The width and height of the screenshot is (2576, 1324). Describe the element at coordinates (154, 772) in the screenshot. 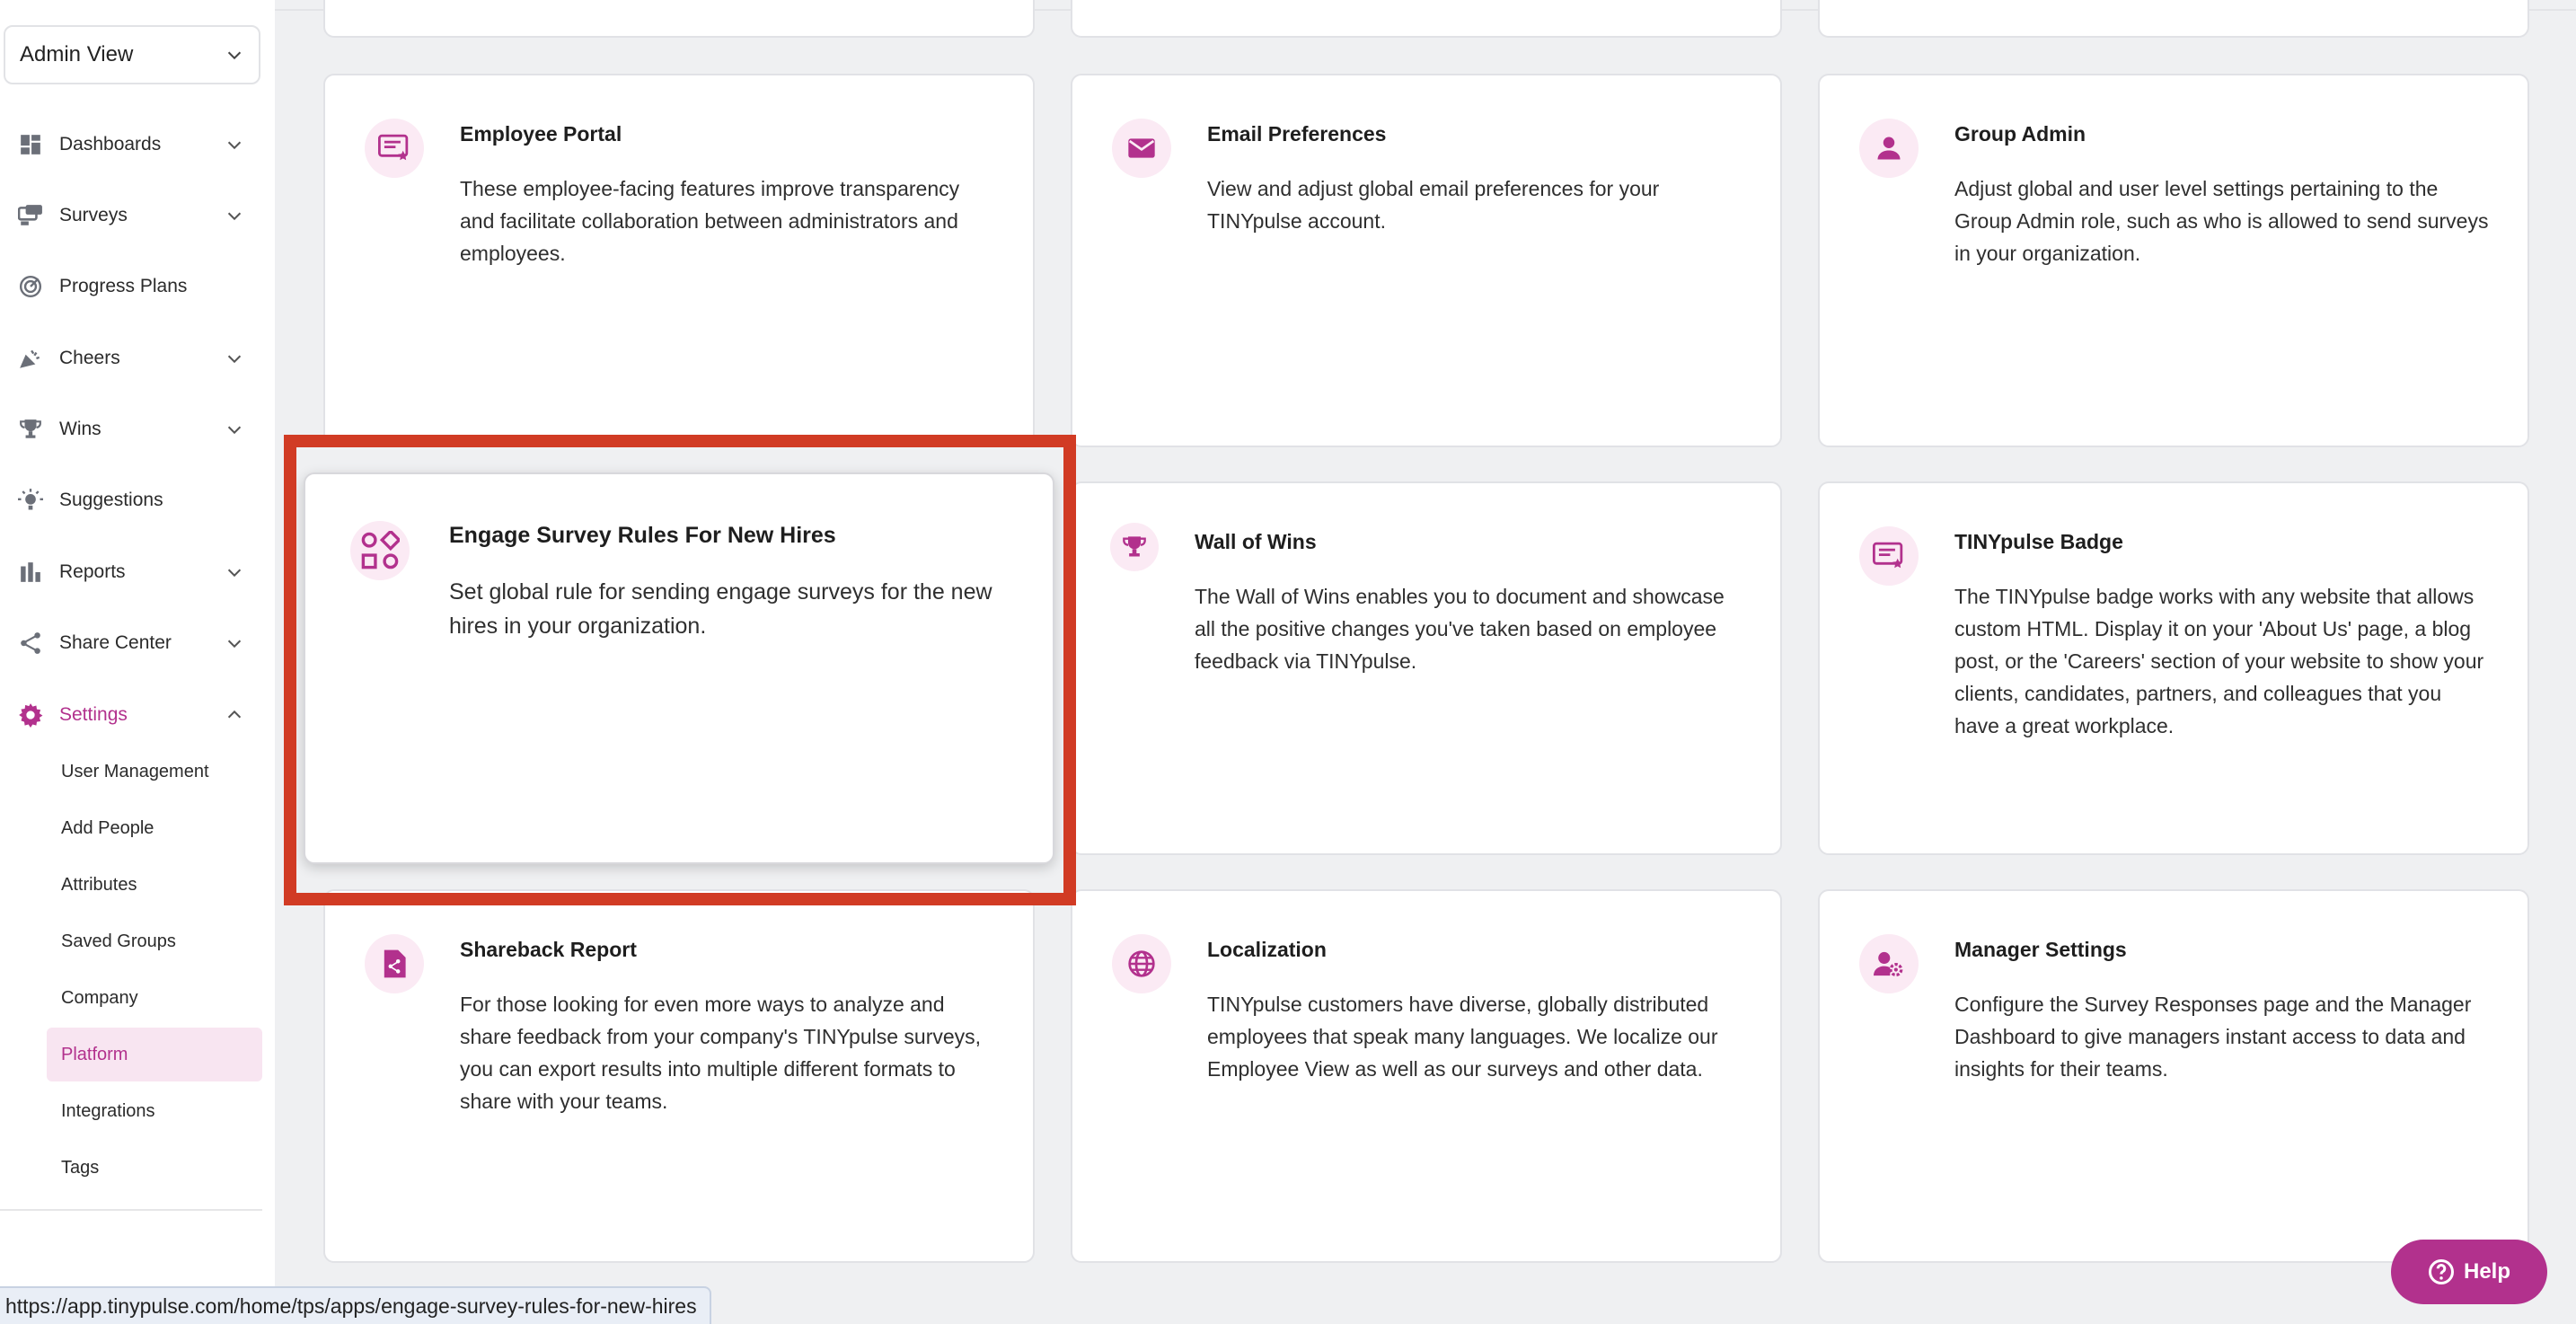

I see `settings-item-user-management: User Management` at that location.